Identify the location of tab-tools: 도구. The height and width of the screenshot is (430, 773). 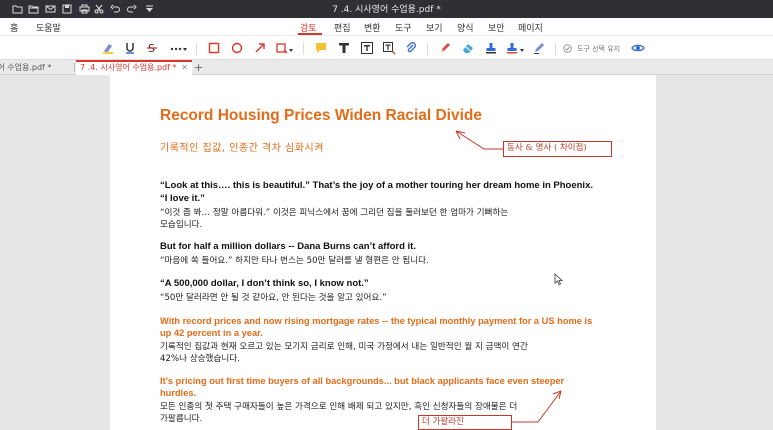
(403, 27).